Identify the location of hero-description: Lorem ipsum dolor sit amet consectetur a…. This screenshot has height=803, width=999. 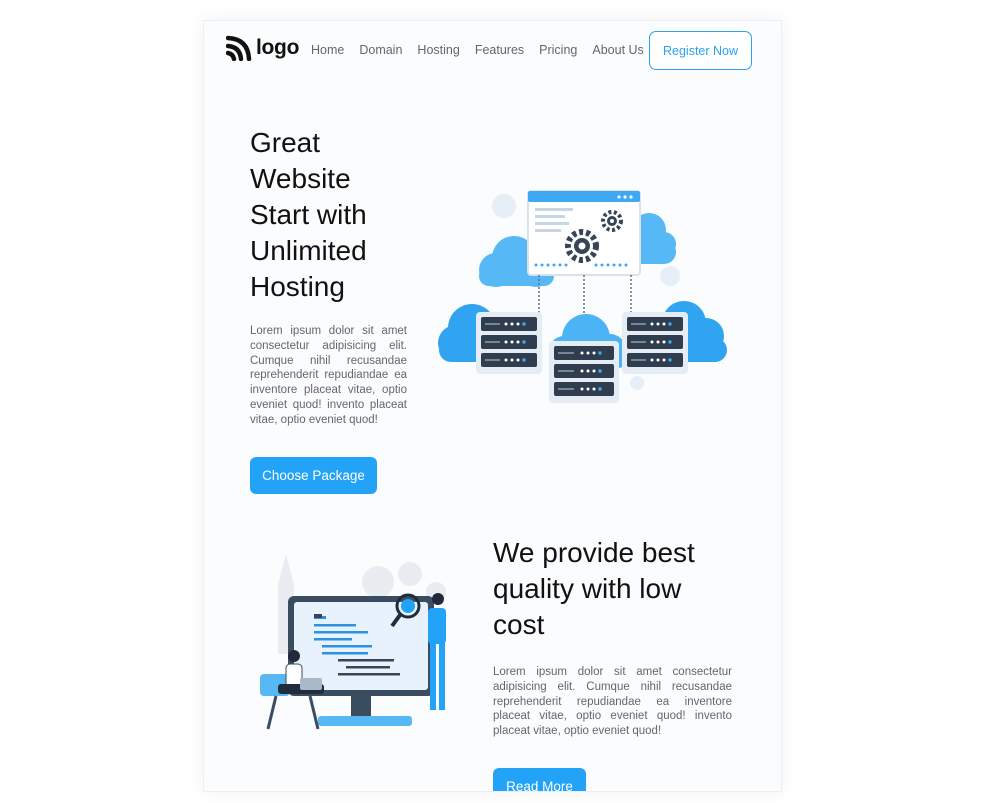
(328, 375).